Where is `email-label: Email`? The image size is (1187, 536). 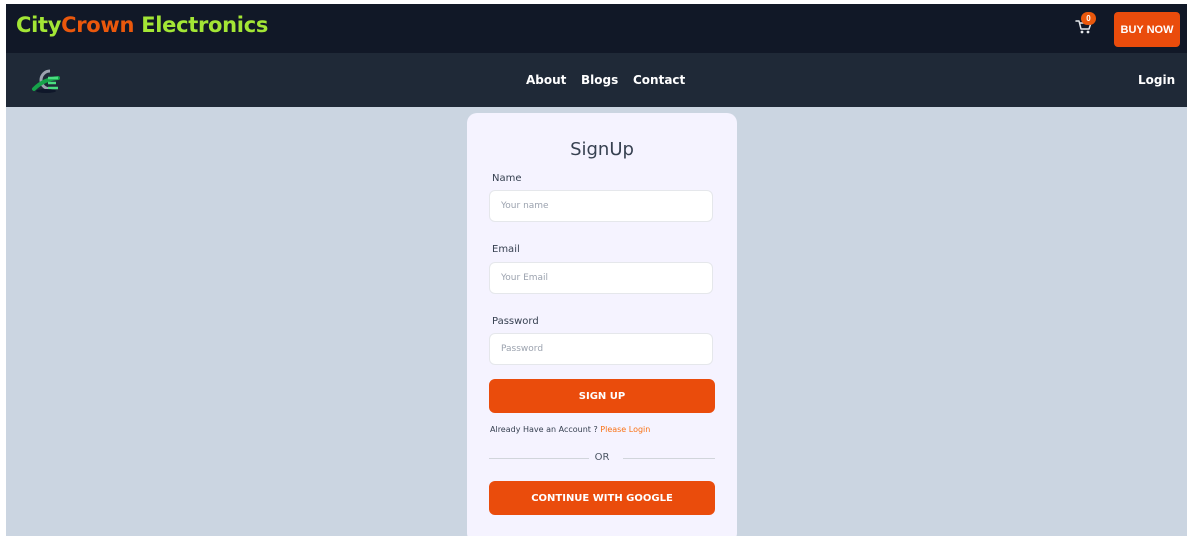
email-label: Email is located at coordinates (506, 249).